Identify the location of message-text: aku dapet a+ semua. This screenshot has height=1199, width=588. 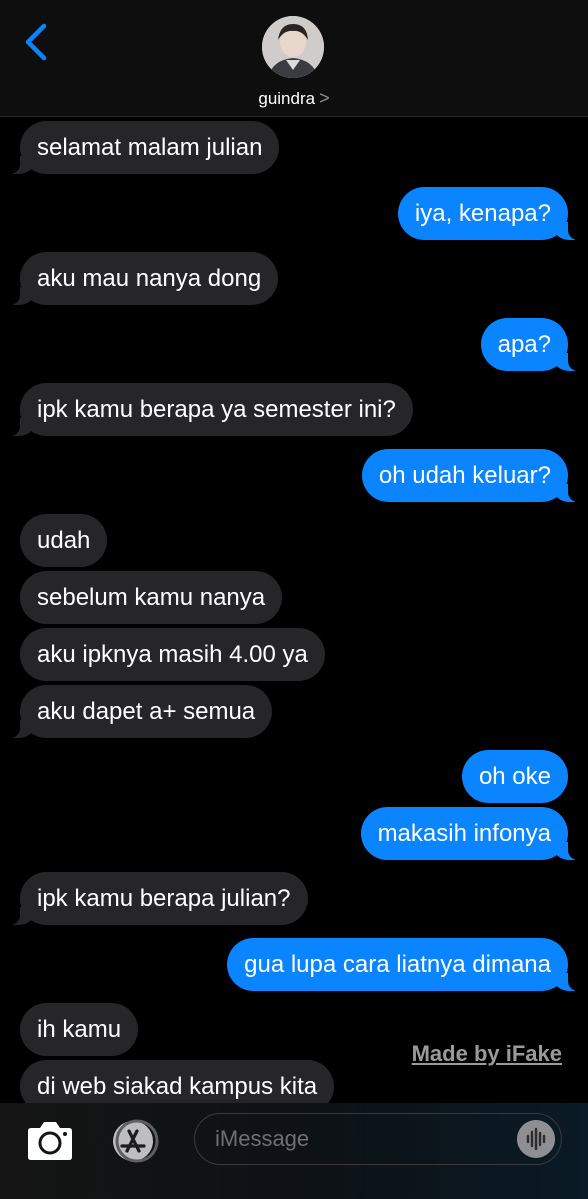
(146, 711).